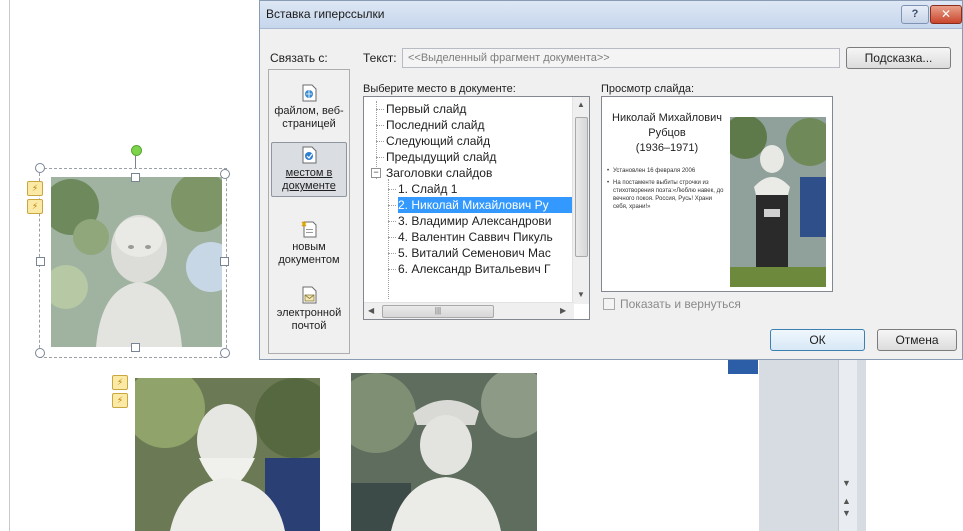  What do you see at coordinates (309, 93) in the screenshot?
I see `web-file-icon` at bounding box center [309, 93].